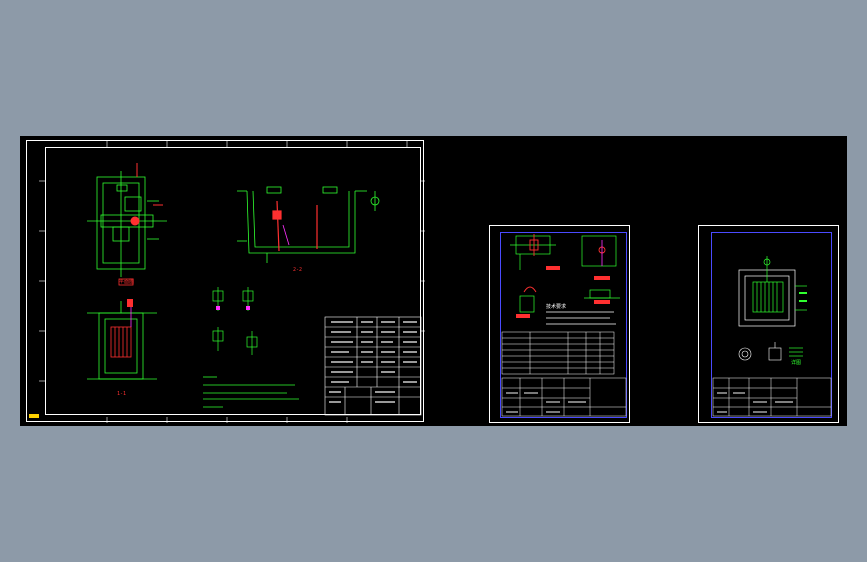 Image resolution: width=867 pixels, height=562 pixels. Describe the element at coordinates (298, 270) in the screenshot. I see `section-label-2-2: 2-2` at that location.